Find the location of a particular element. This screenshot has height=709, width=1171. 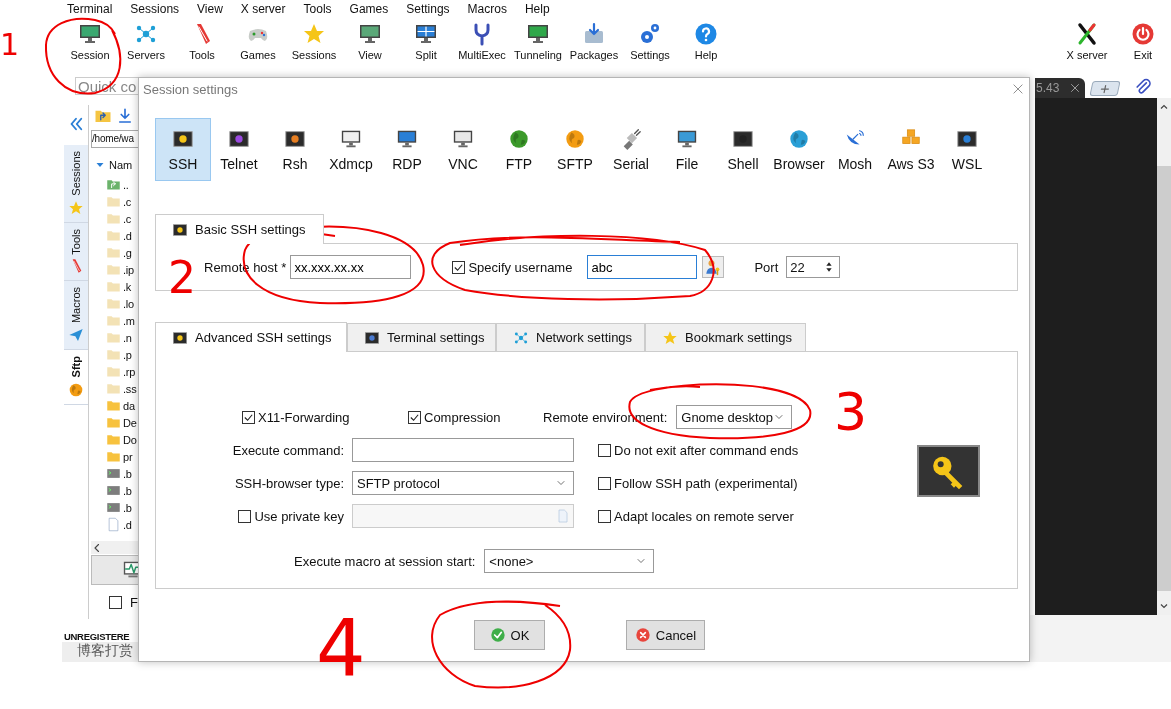

file-name: pr is located at coordinates (128, 456).